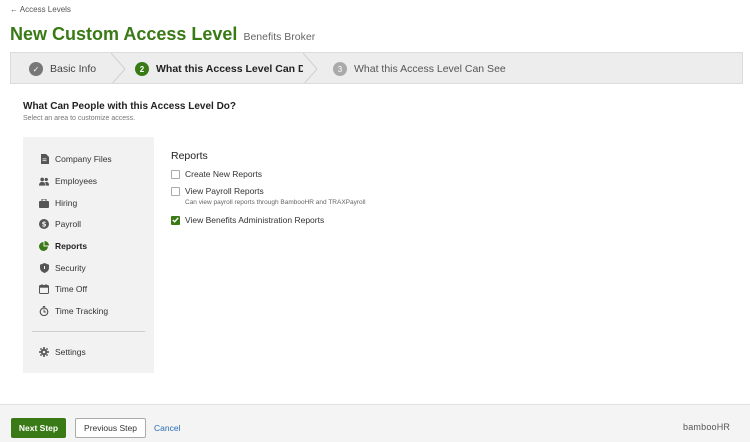  Describe the element at coordinates (71, 289) in the screenshot. I see `sidebar-item-label: Time Off` at that location.